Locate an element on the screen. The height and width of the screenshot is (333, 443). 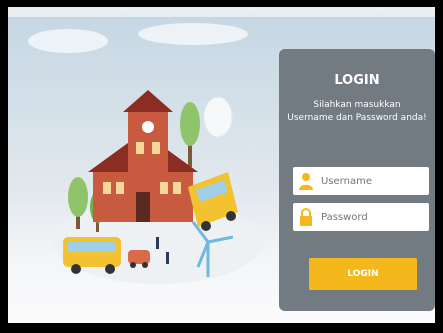
subtitle-line-1: Silahkan masukkan is located at coordinates (357, 105).